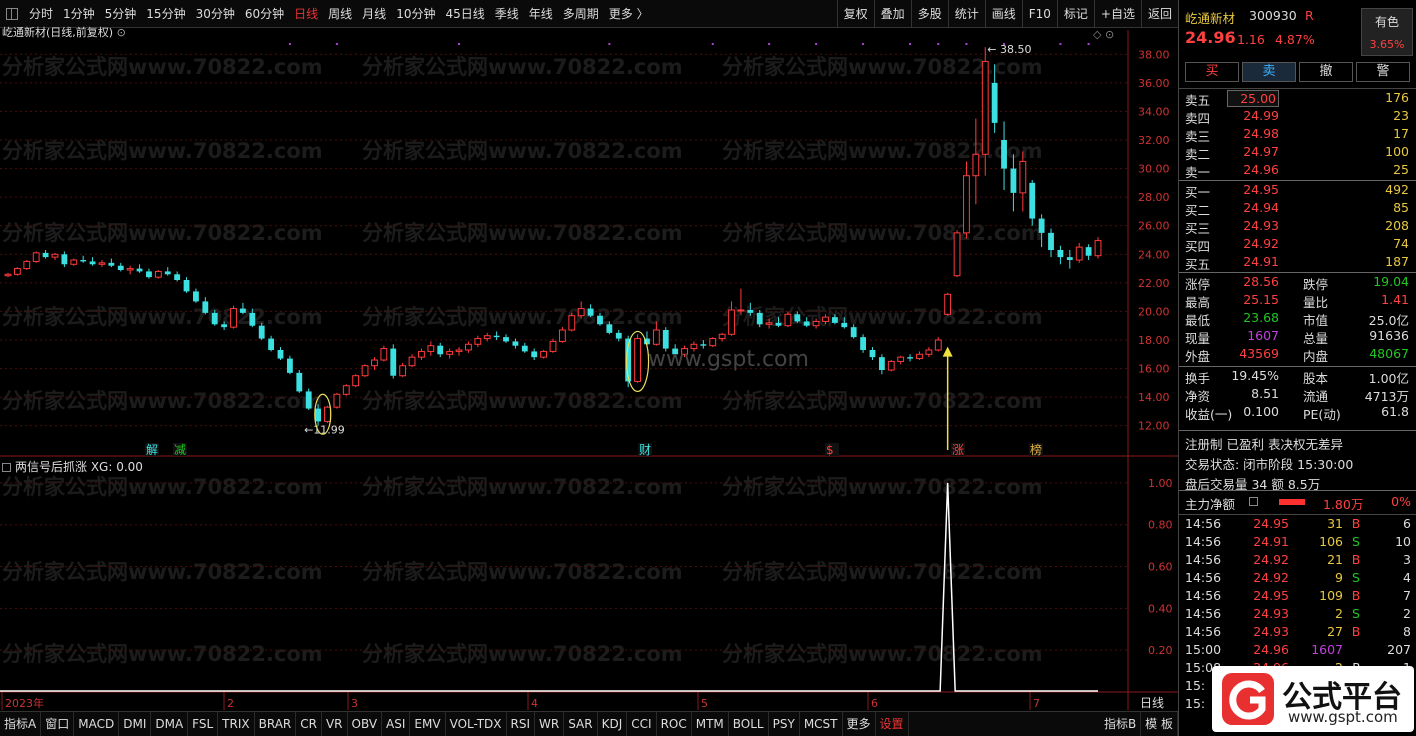 This screenshot has height=736, width=1416. Describe the element at coordinates (816, 44) in the screenshot. I see `signal-dot` at that location.